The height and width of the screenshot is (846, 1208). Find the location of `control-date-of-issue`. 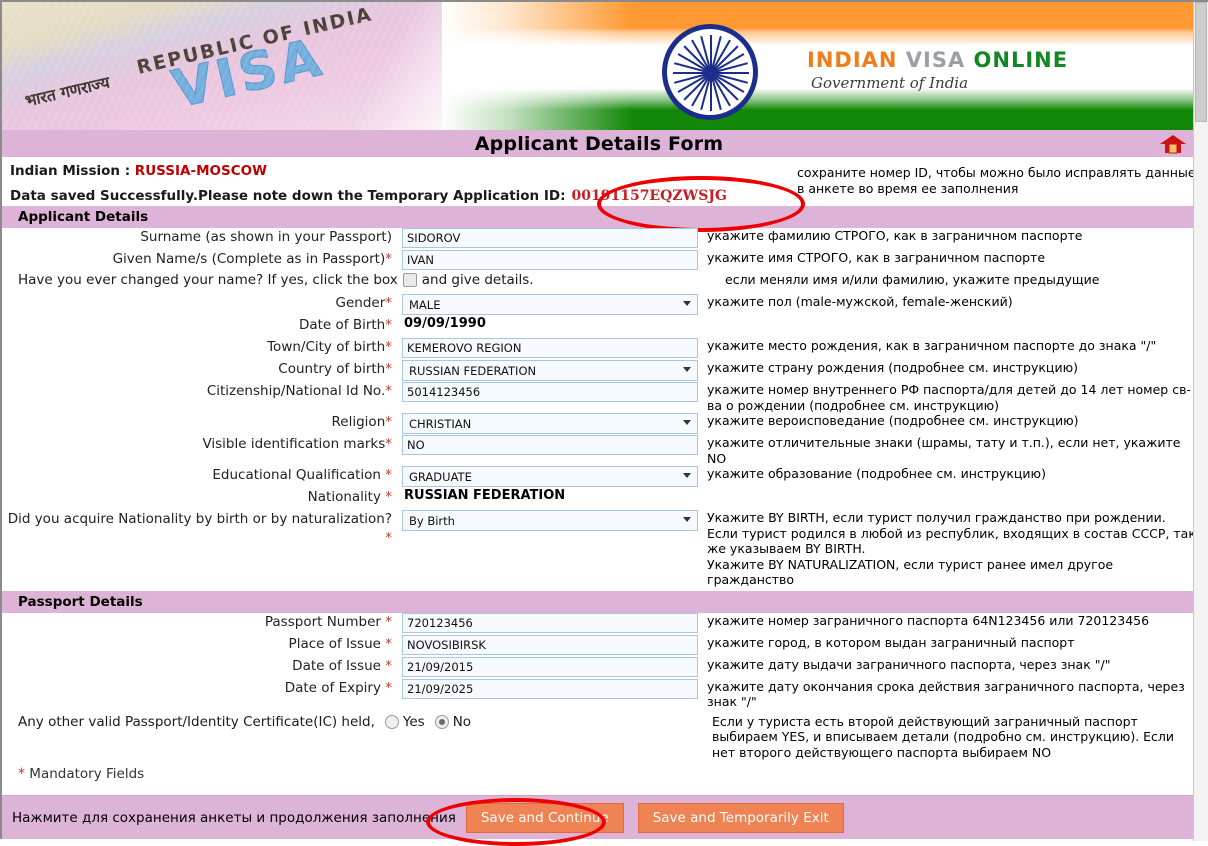

control-date-of-issue is located at coordinates (552, 666).